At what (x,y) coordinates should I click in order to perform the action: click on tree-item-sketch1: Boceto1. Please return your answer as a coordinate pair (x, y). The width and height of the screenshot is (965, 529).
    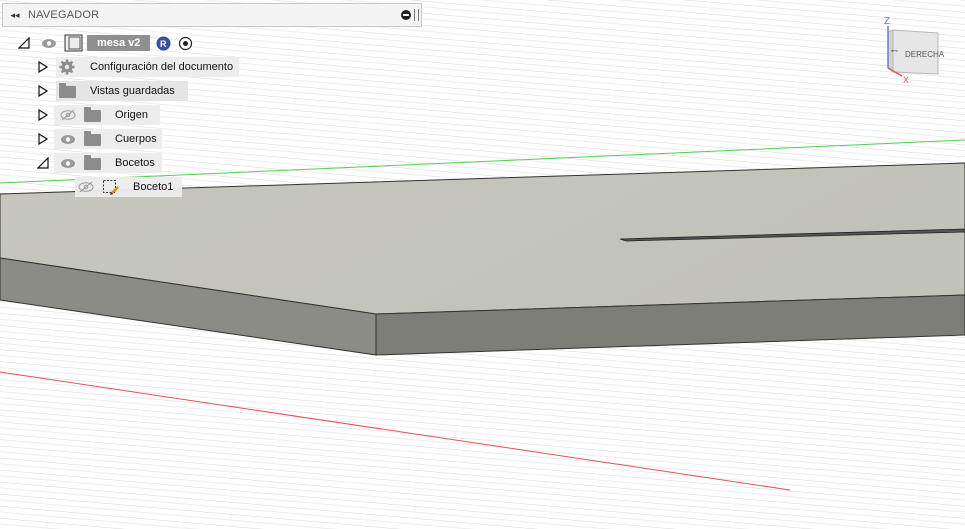
    Looking at the image, I should click on (128, 187).